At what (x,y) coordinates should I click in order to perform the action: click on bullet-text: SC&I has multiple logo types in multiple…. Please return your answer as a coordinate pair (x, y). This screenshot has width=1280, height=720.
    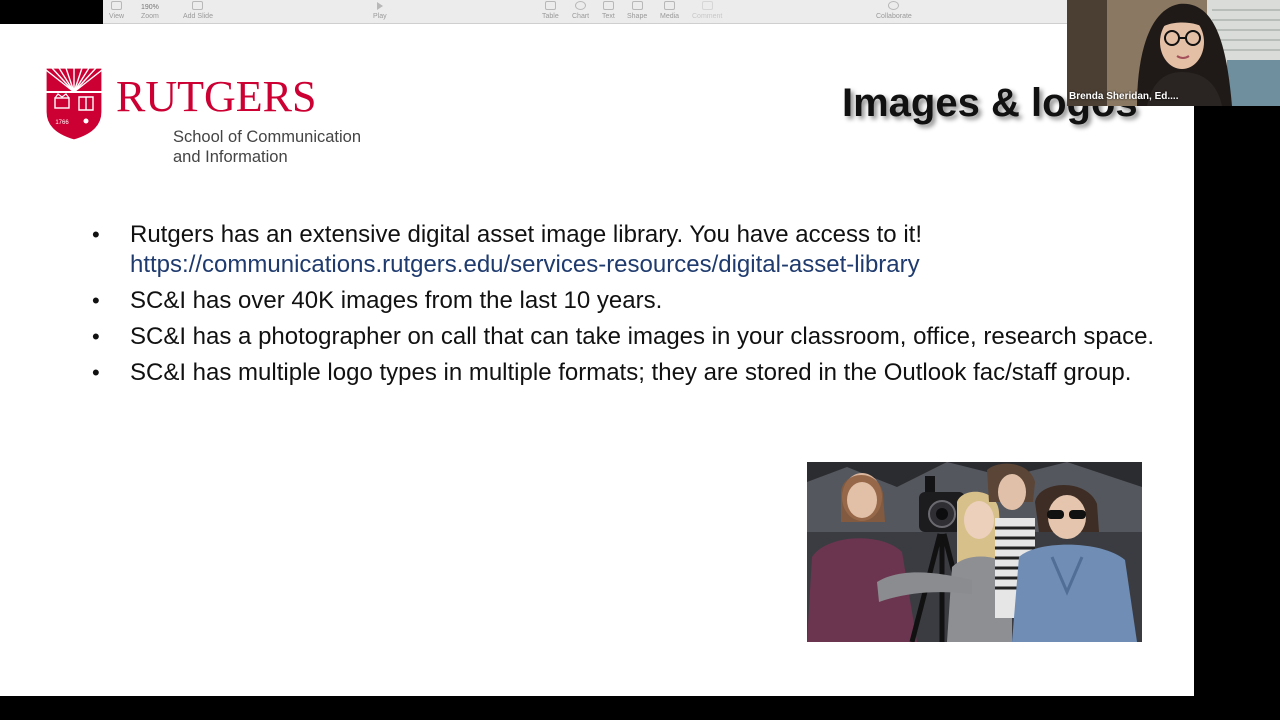
    Looking at the image, I should click on (631, 372).